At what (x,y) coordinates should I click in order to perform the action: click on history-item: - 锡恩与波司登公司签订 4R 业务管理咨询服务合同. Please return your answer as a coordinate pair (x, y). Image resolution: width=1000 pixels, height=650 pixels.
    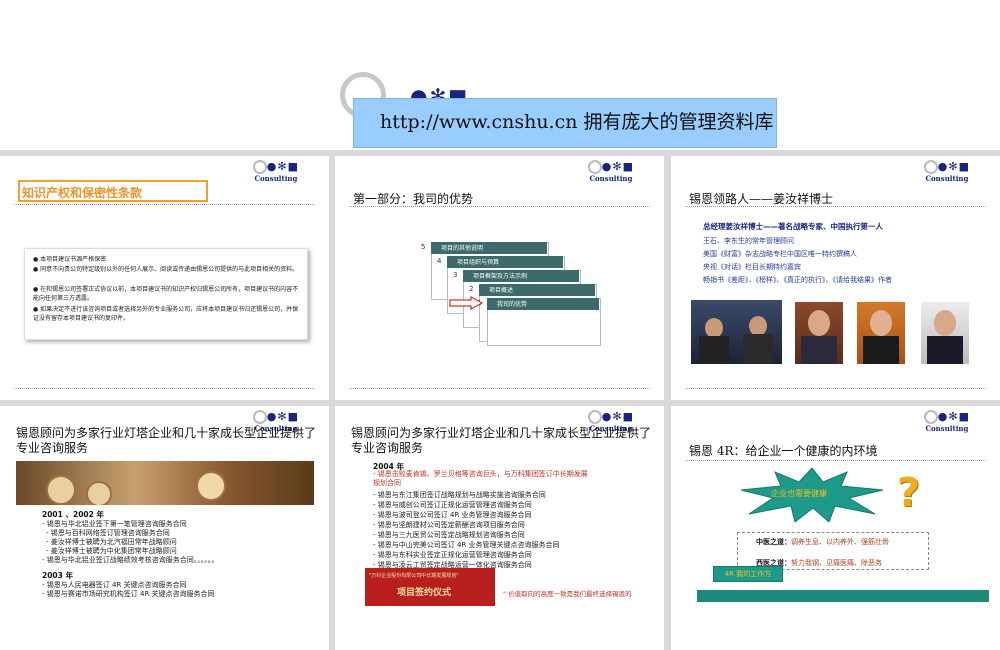
    Looking at the image, I should click on (452, 515).